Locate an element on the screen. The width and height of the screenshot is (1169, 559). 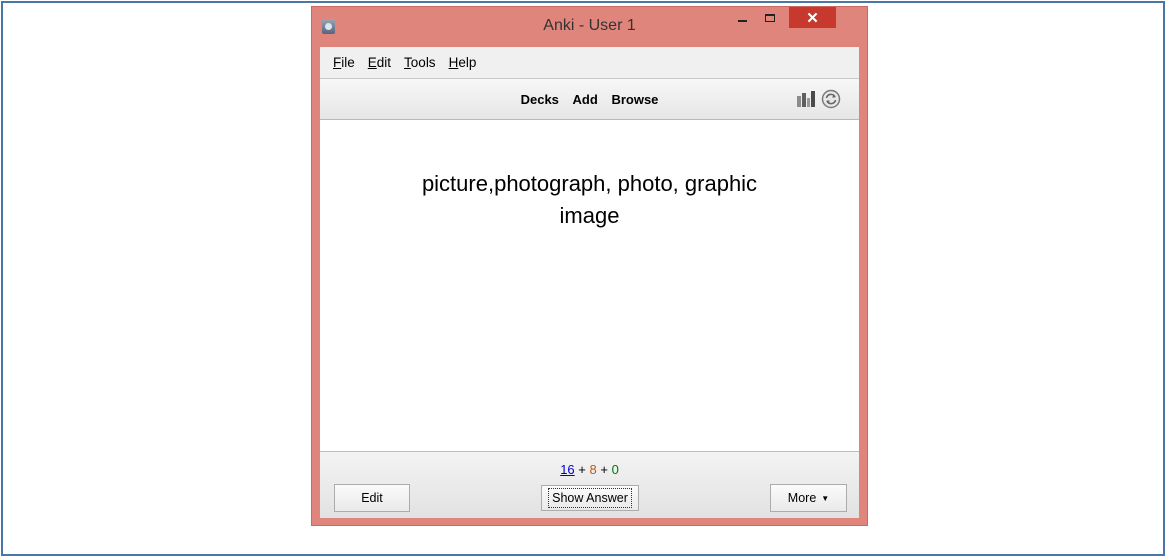
learning-count: 8 is located at coordinates (593, 469).